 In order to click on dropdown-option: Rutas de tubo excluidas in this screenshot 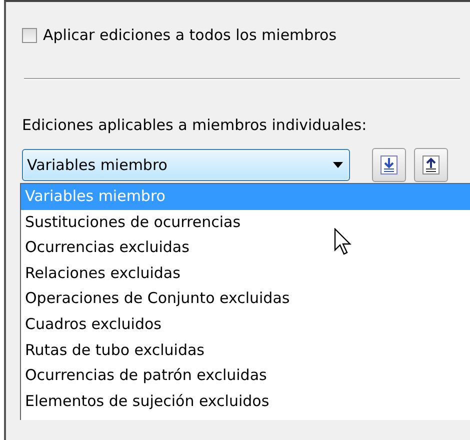, I will do `click(245, 351)`.